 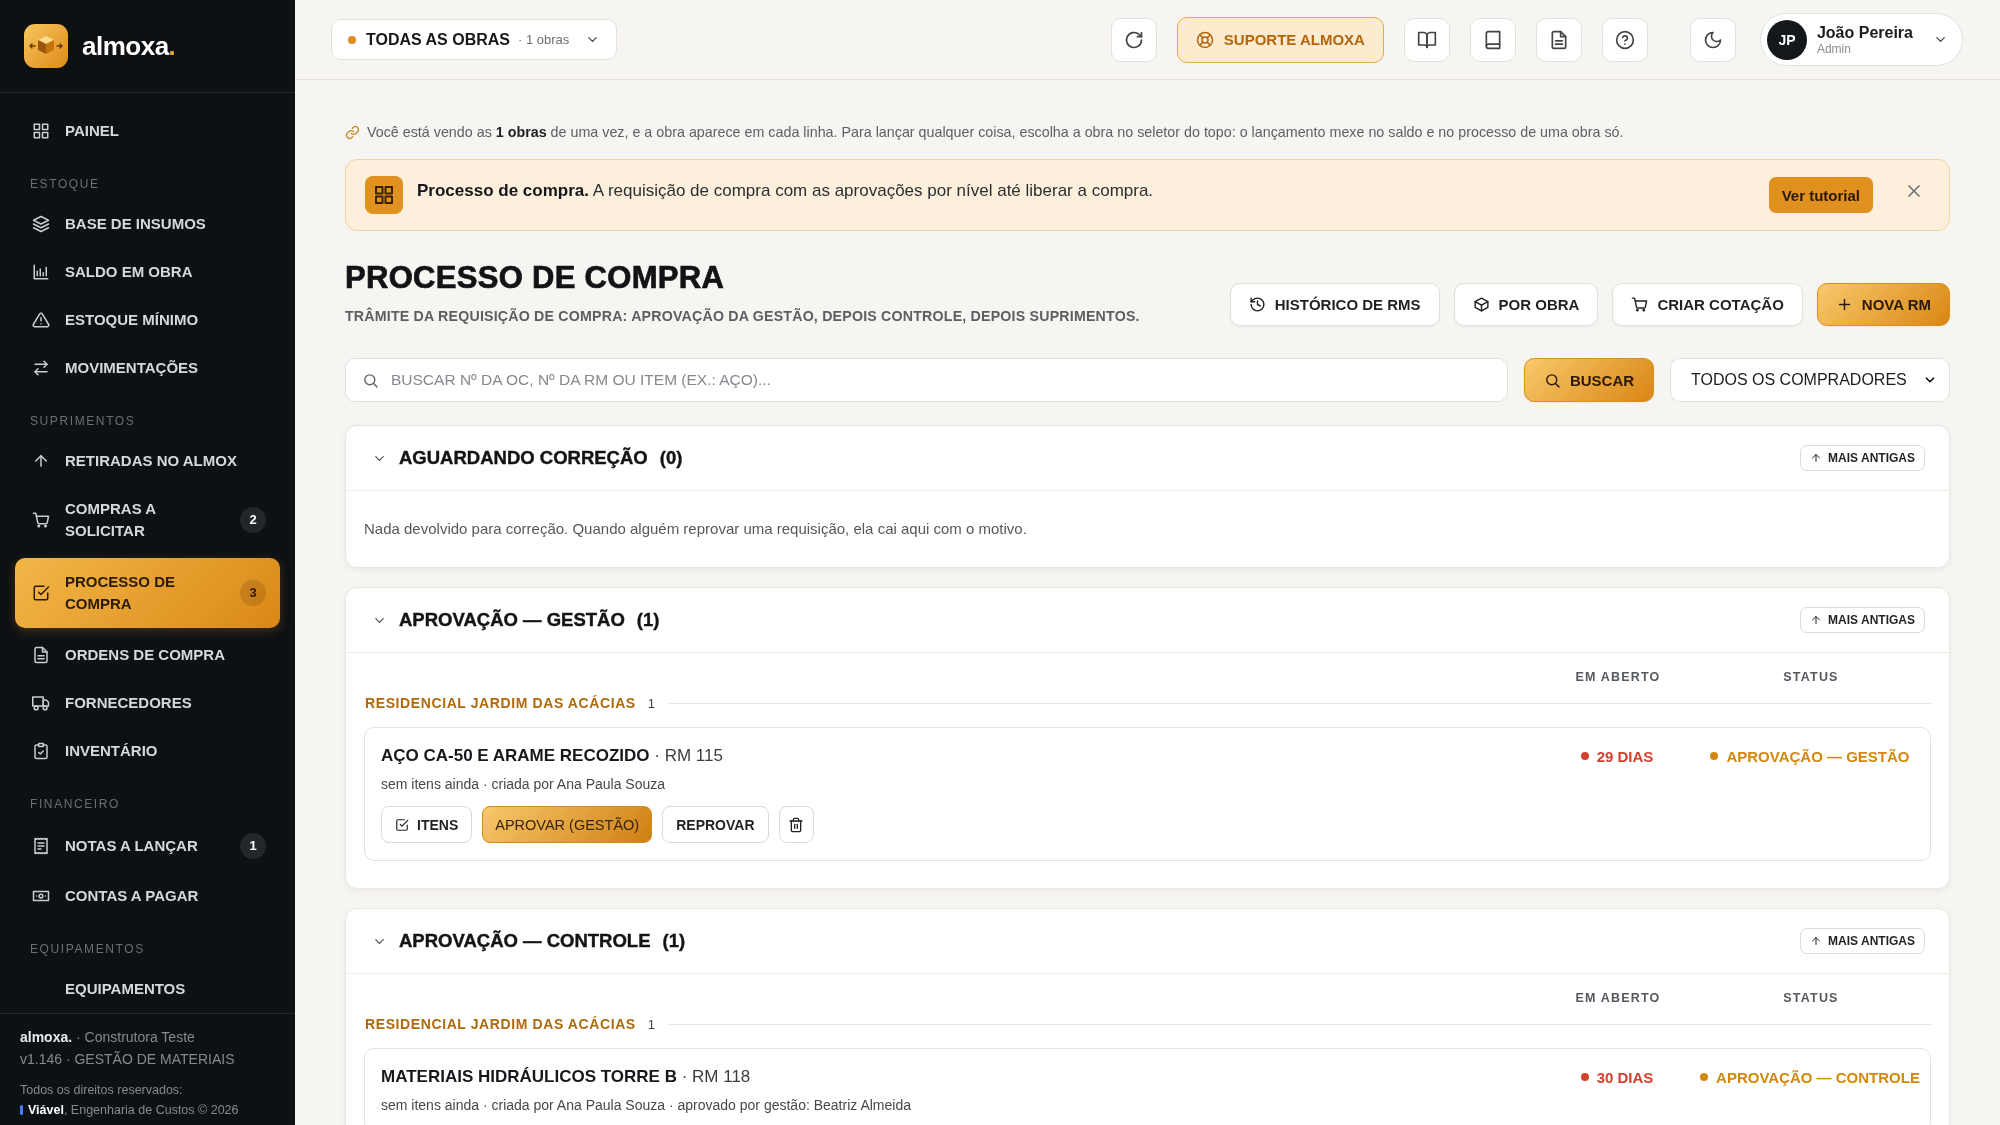 I want to click on rights-text: Todos os direitos reservados:, so click(x=102, y=1090).